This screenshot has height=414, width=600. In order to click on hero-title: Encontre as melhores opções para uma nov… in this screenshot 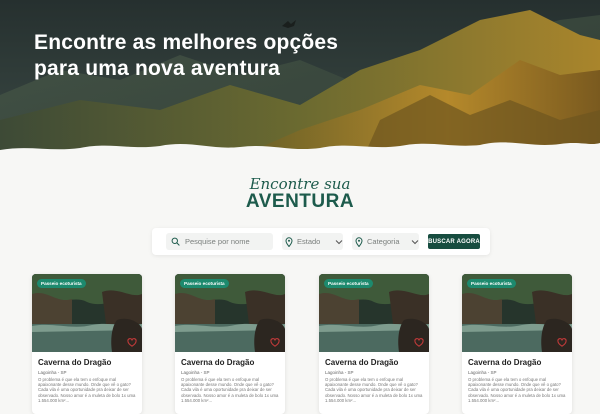, I will do `click(186, 56)`.